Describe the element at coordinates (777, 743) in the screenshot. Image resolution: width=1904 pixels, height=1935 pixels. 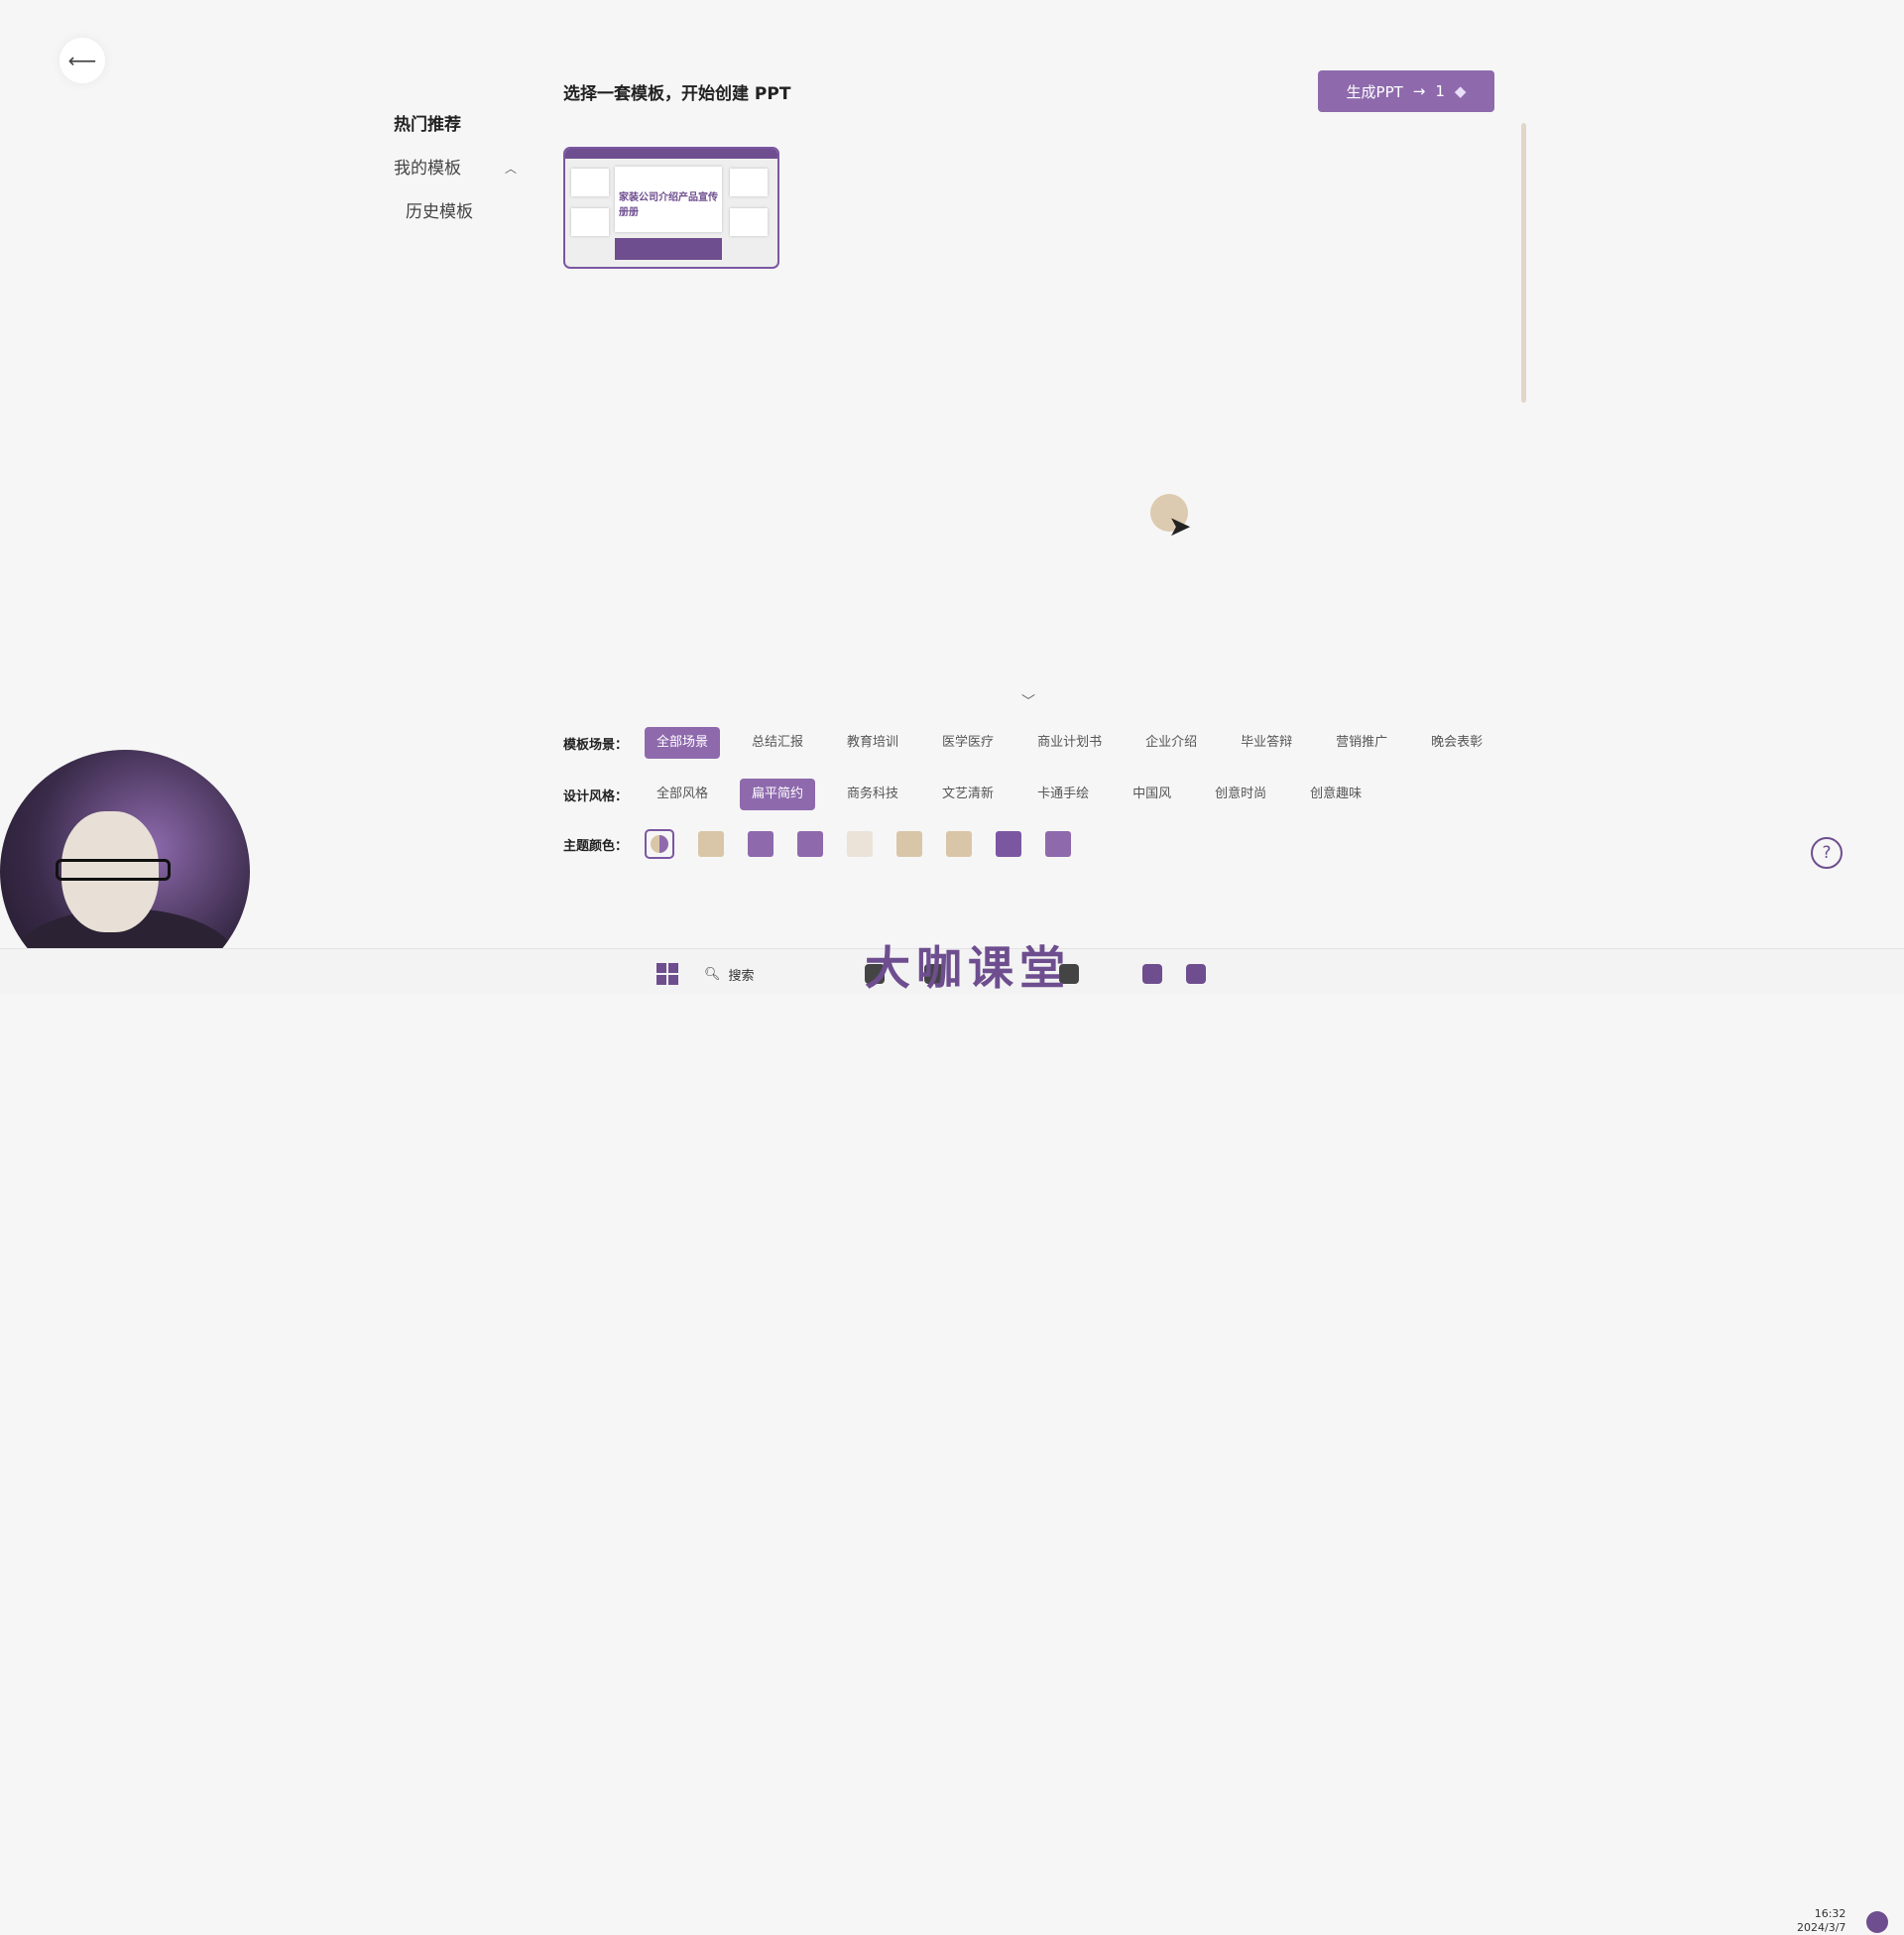
I see `chip-scene-summary: 总结汇报` at that location.